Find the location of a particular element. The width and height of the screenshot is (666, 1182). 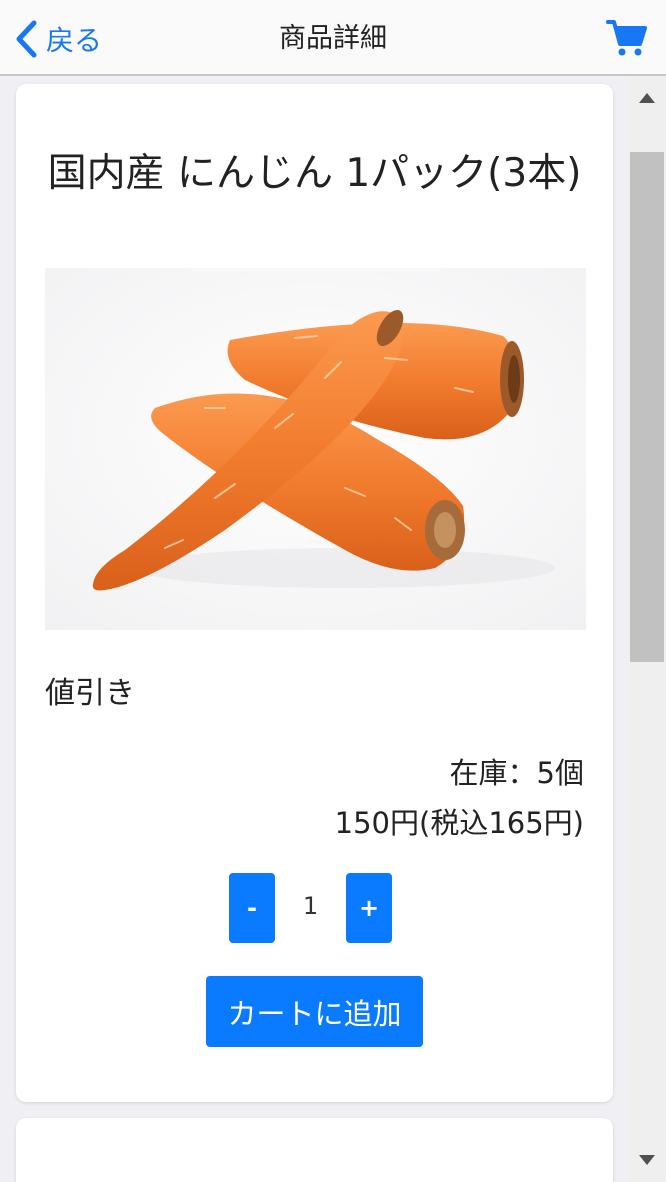

app-header: 戻る 商品詳細 is located at coordinates (333, 38).